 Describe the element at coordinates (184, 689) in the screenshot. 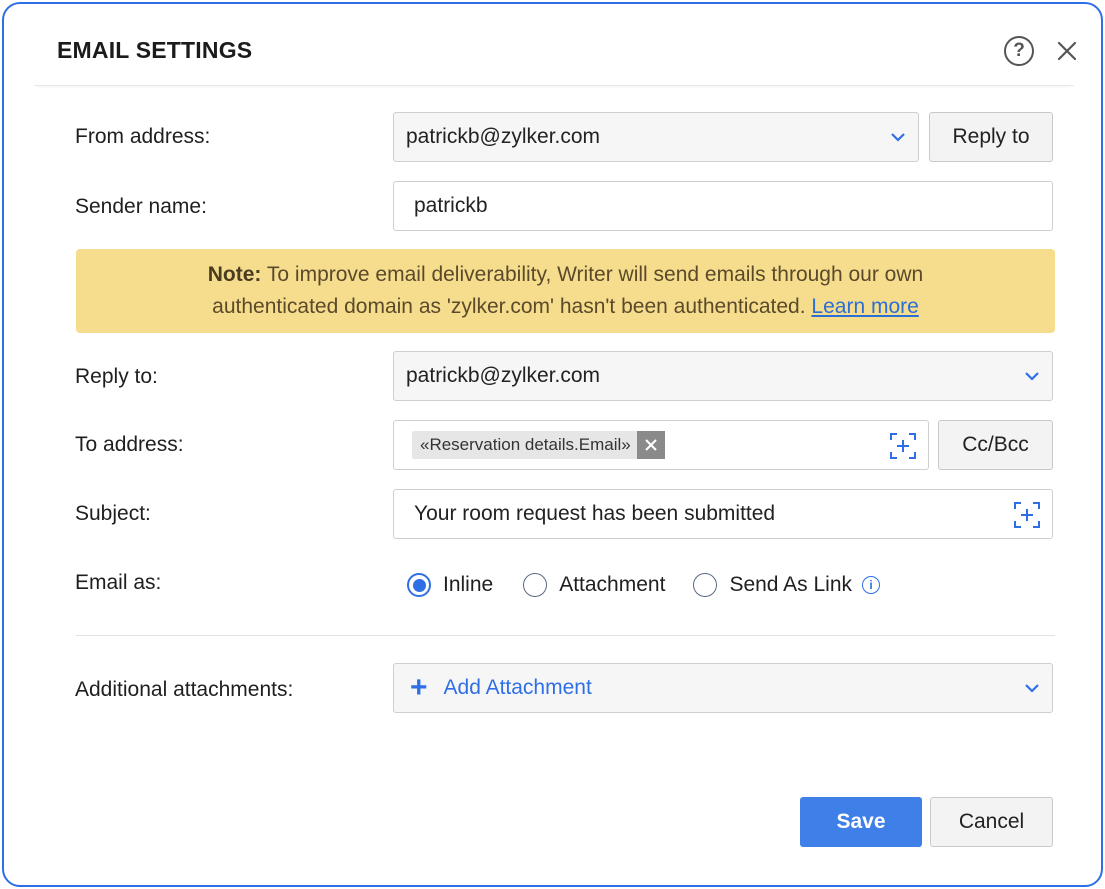

I see `additional-attachments-label: Additional attachments:` at that location.